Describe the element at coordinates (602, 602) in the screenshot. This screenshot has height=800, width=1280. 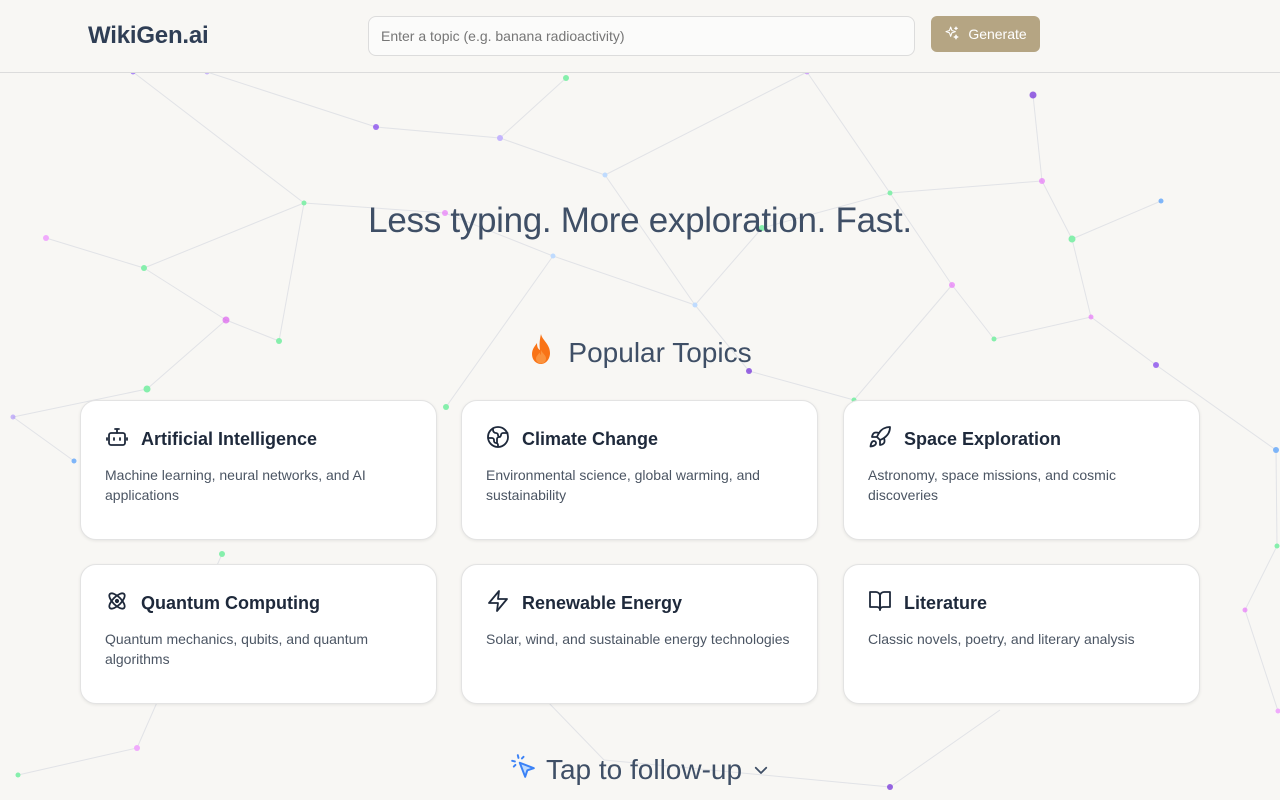
I see `topic-card-title: Renewable Energy` at that location.